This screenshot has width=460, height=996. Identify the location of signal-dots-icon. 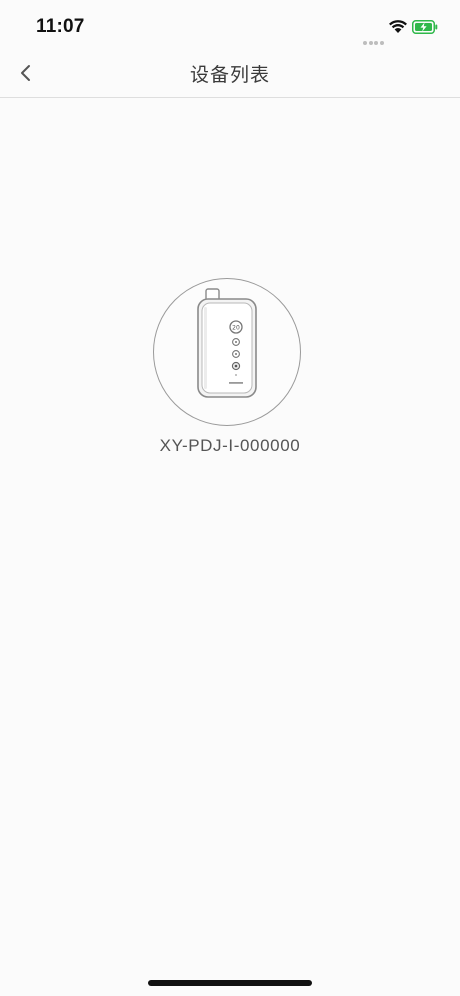
(374, 37).